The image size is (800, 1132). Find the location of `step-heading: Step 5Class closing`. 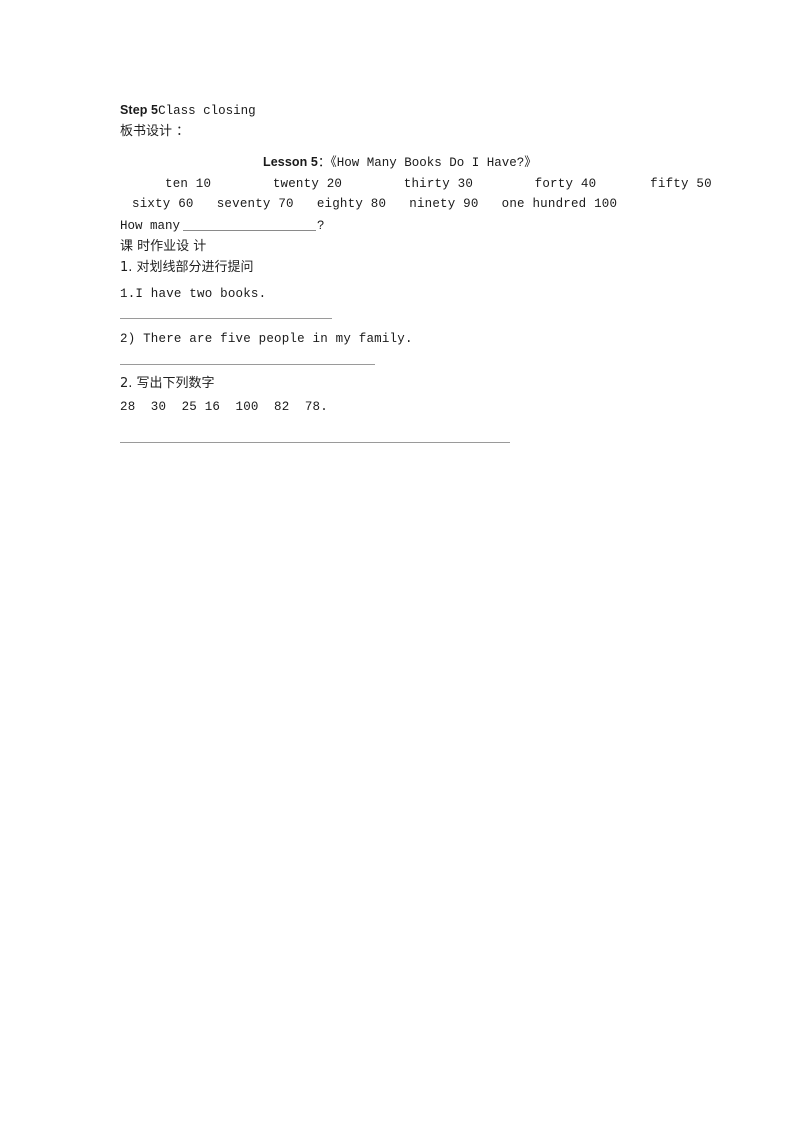

step-heading: Step 5Class closing is located at coordinates (400, 111).